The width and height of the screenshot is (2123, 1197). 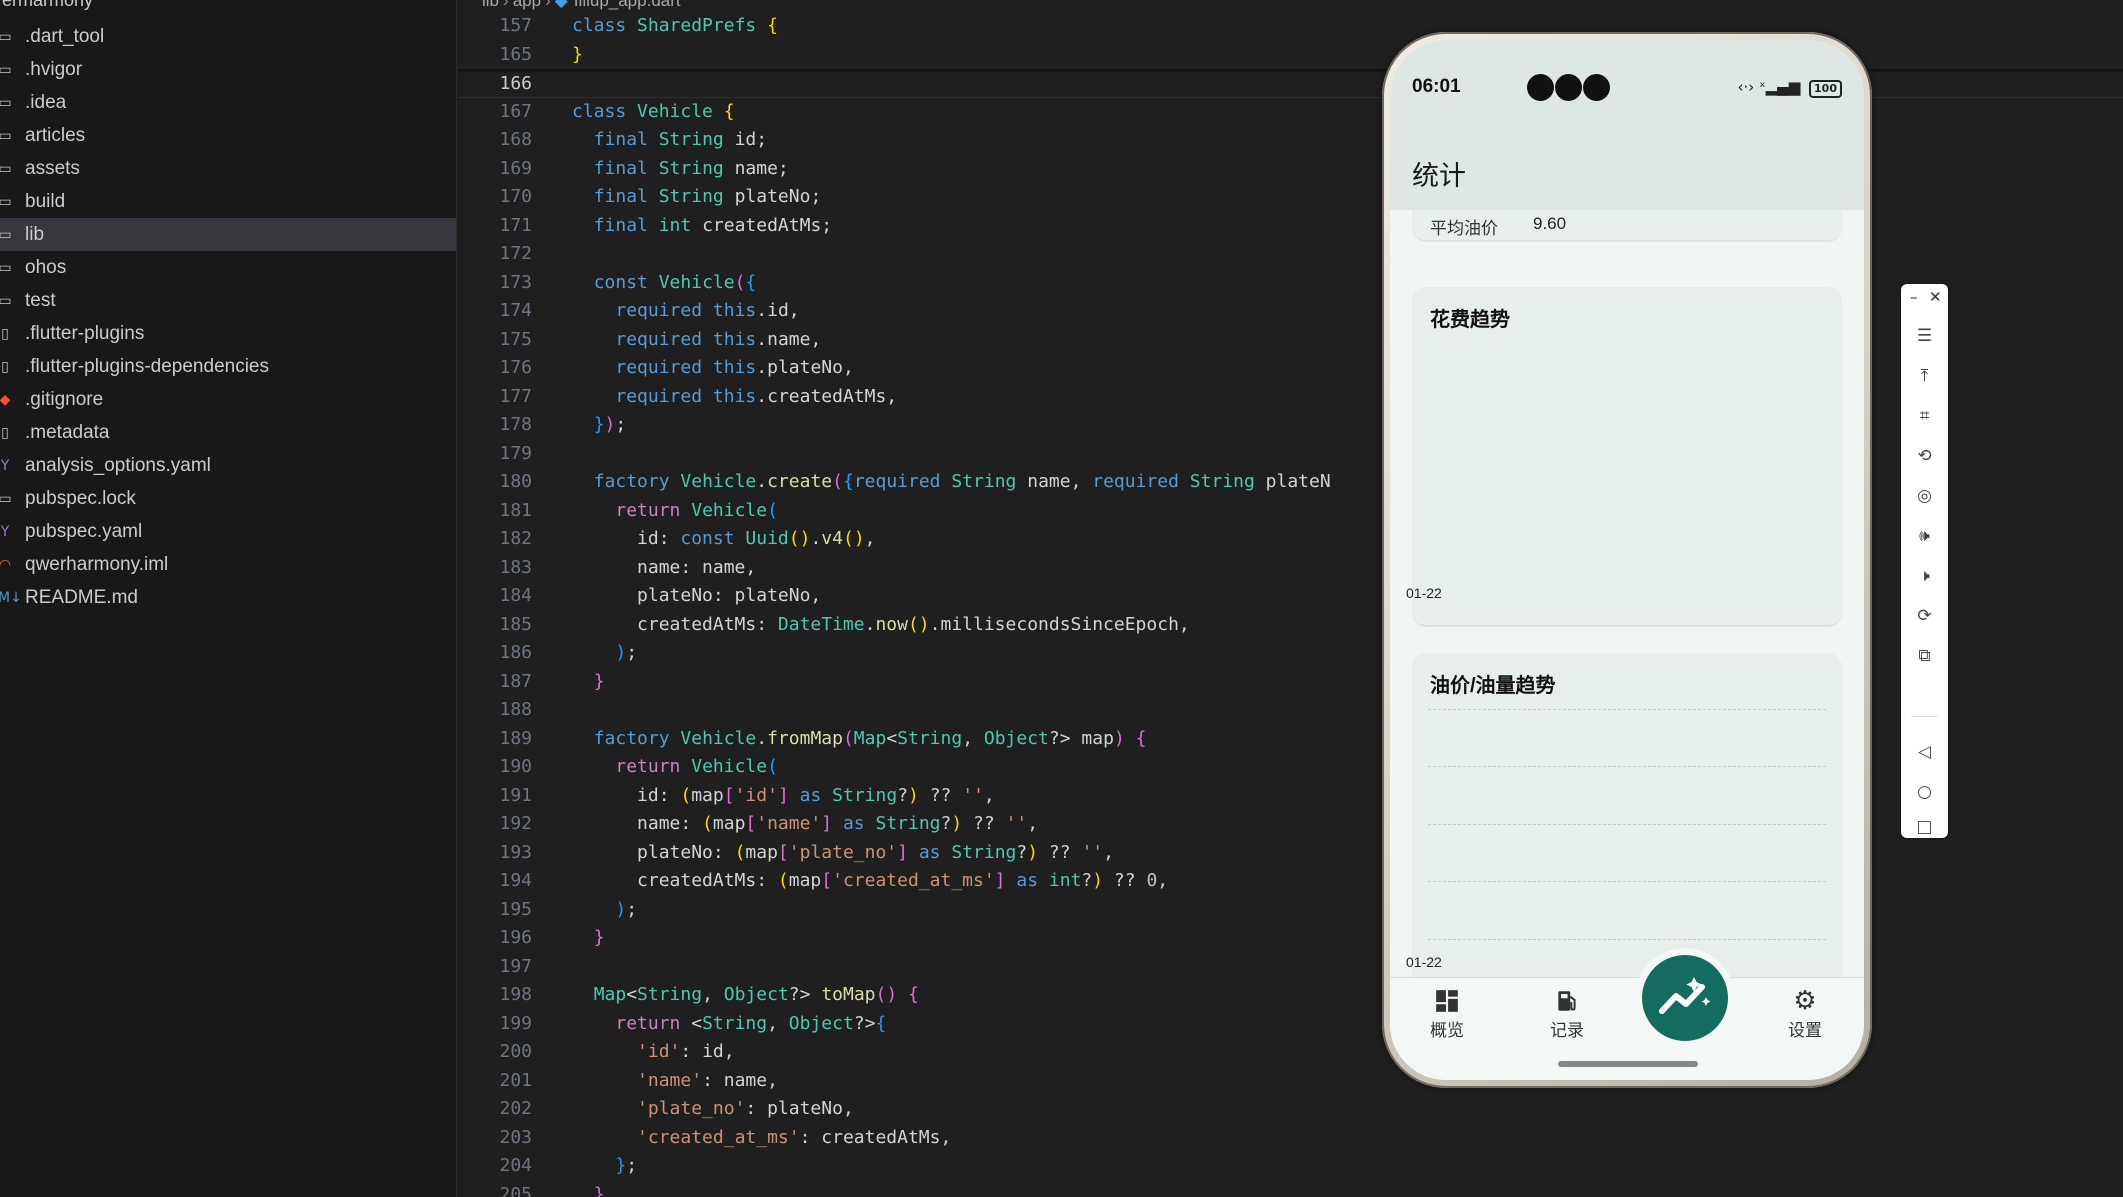 What do you see at coordinates (1924, 496) in the screenshot?
I see `location-icon: ◎` at bounding box center [1924, 496].